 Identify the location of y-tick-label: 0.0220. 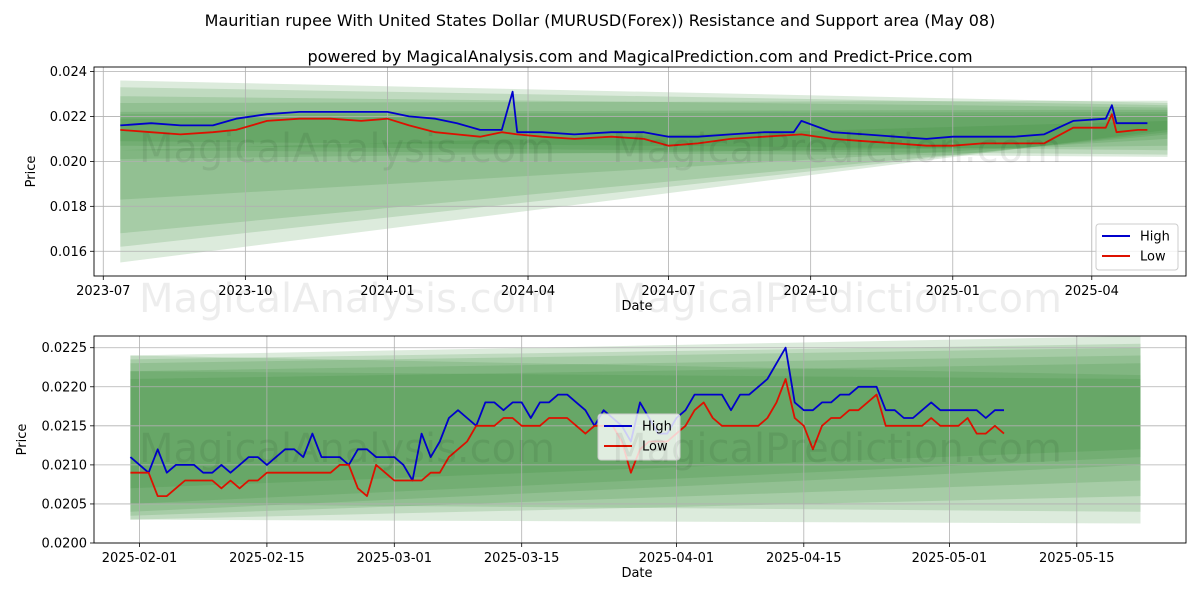
(65, 387).